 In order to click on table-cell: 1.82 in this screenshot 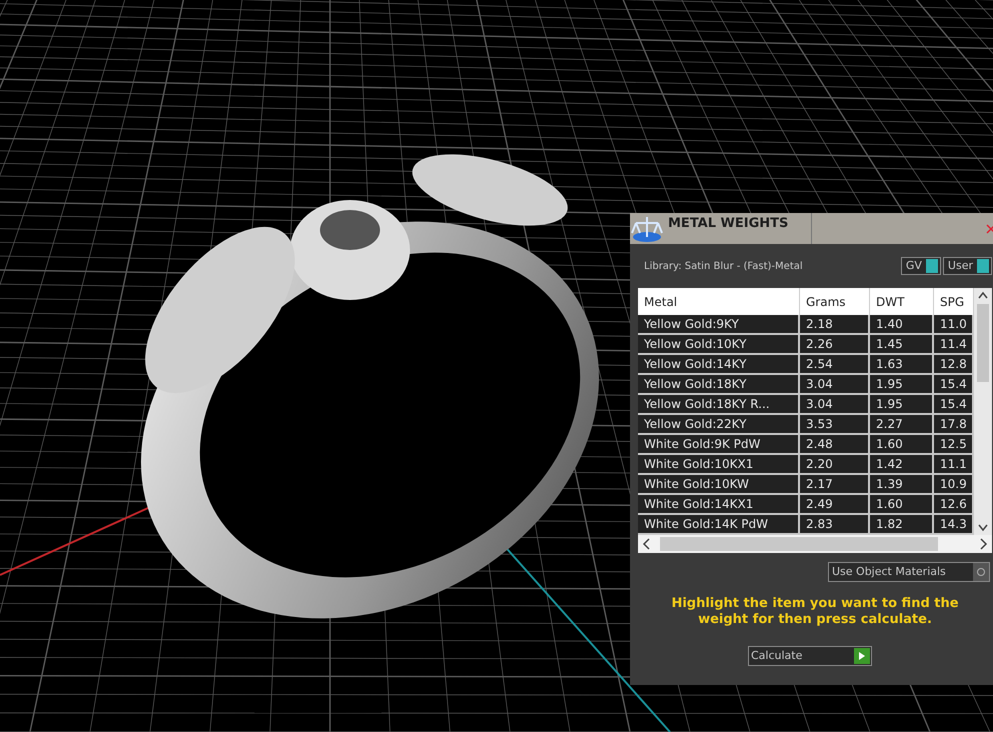, I will do `click(902, 524)`.